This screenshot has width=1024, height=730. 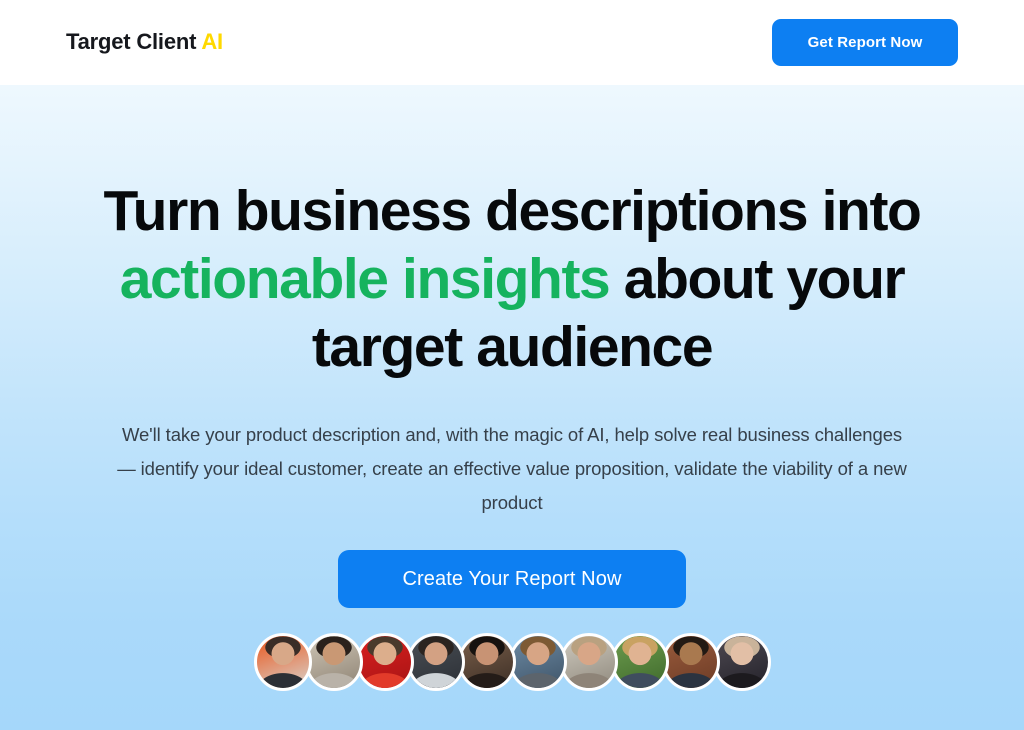 What do you see at coordinates (212, 41) in the screenshot?
I see `brand-logo-accent: AI` at bounding box center [212, 41].